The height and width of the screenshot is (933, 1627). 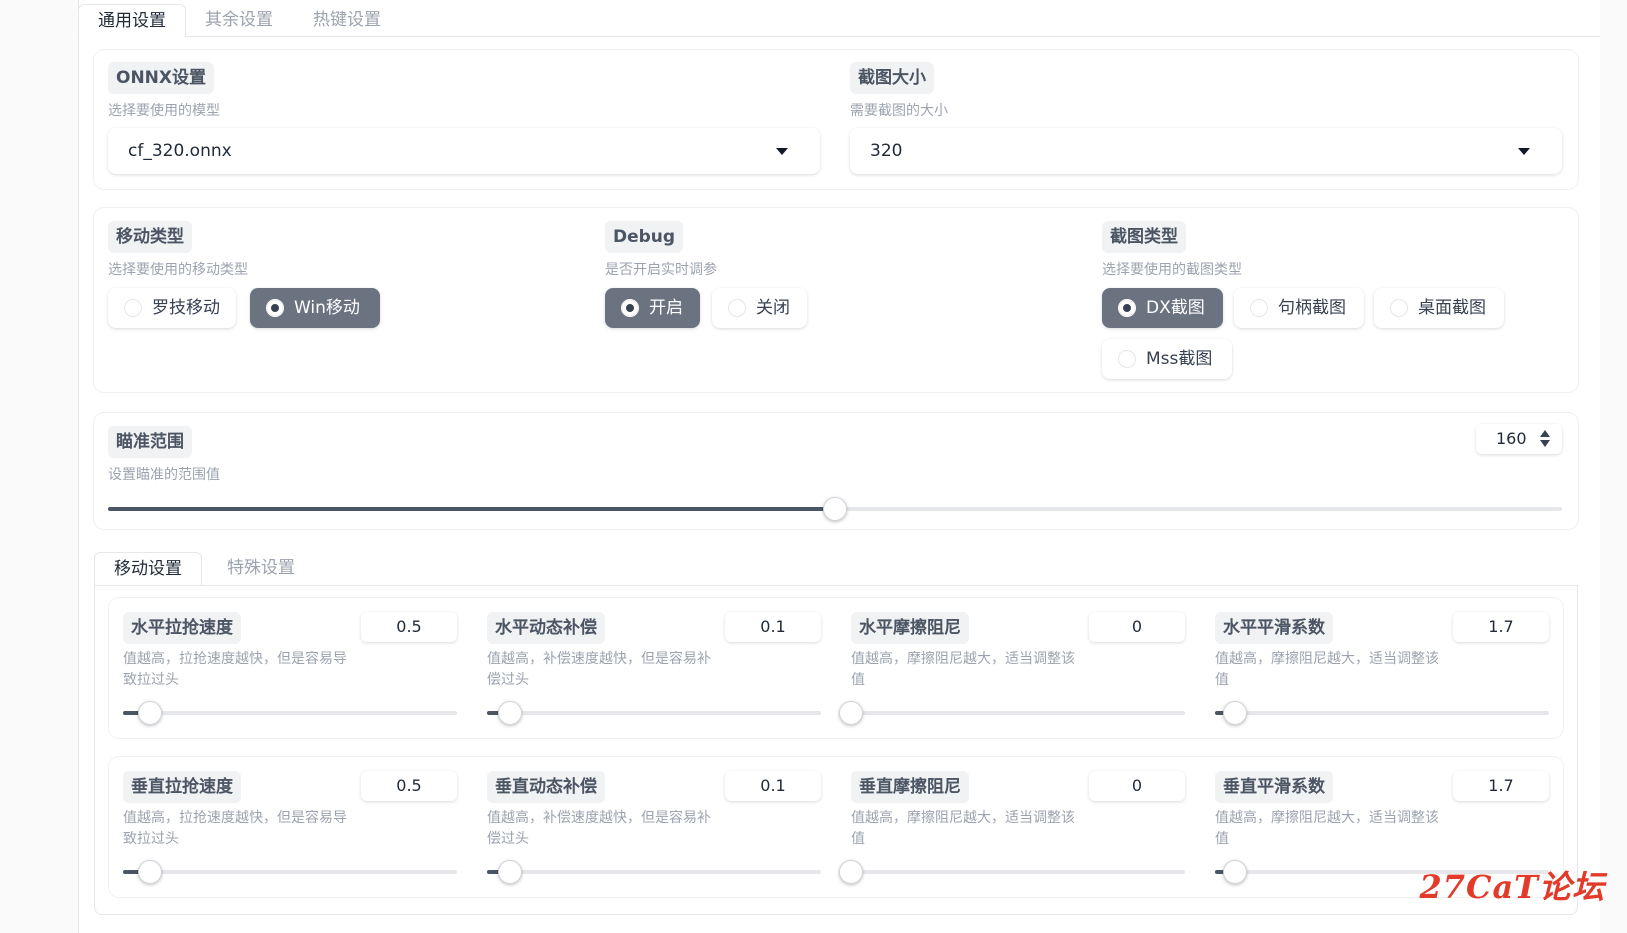 What do you see at coordinates (773, 786) in the screenshot?
I see `v-comp-number-input: 0.1` at bounding box center [773, 786].